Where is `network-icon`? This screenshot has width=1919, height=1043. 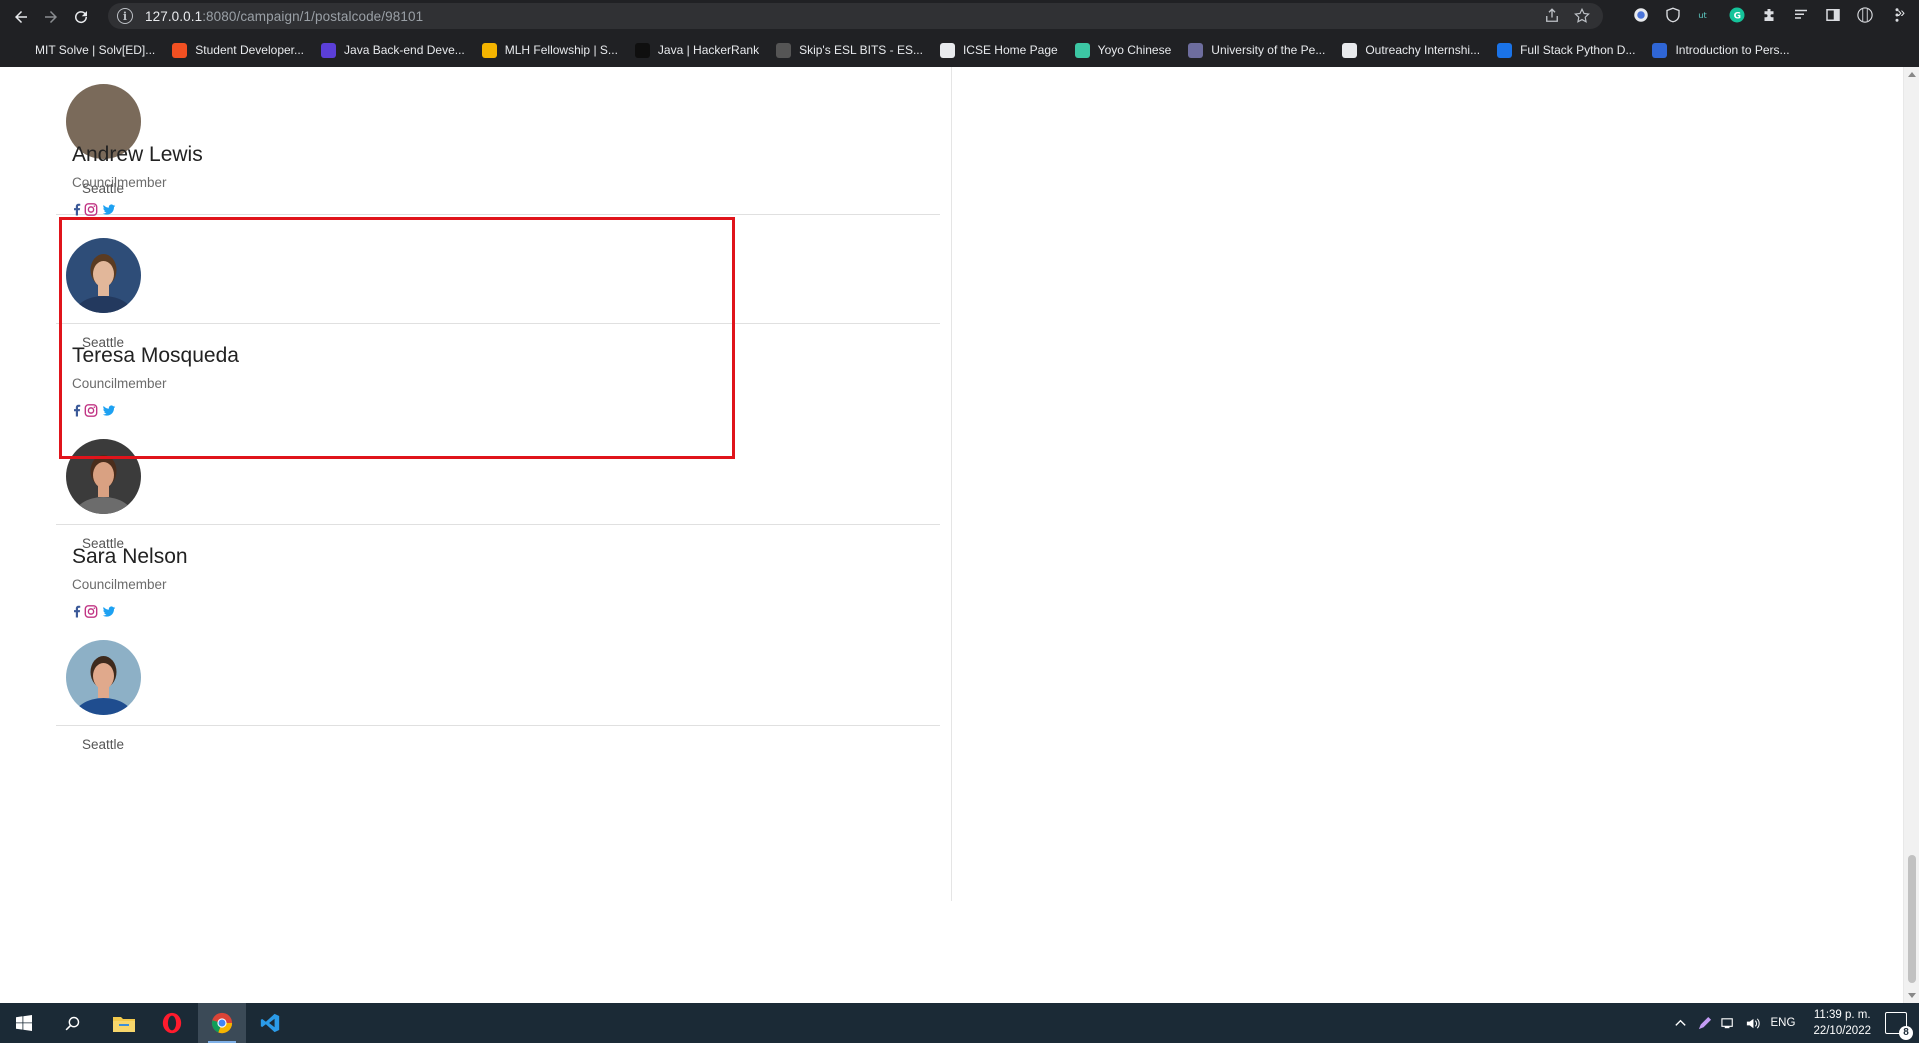 network-icon is located at coordinates (1729, 1023).